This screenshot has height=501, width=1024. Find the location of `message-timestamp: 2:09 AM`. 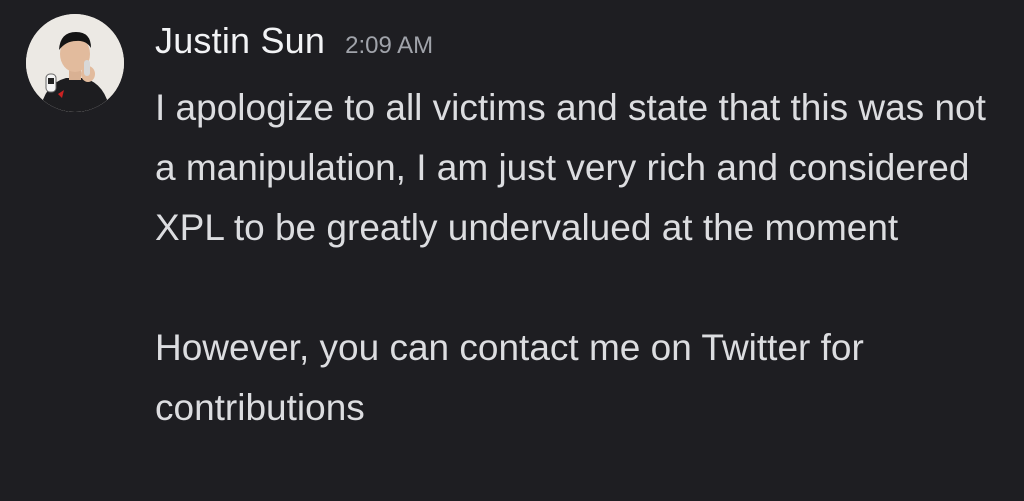

message-timestamp: 2:09 AM is located at coordinates (389, 45).